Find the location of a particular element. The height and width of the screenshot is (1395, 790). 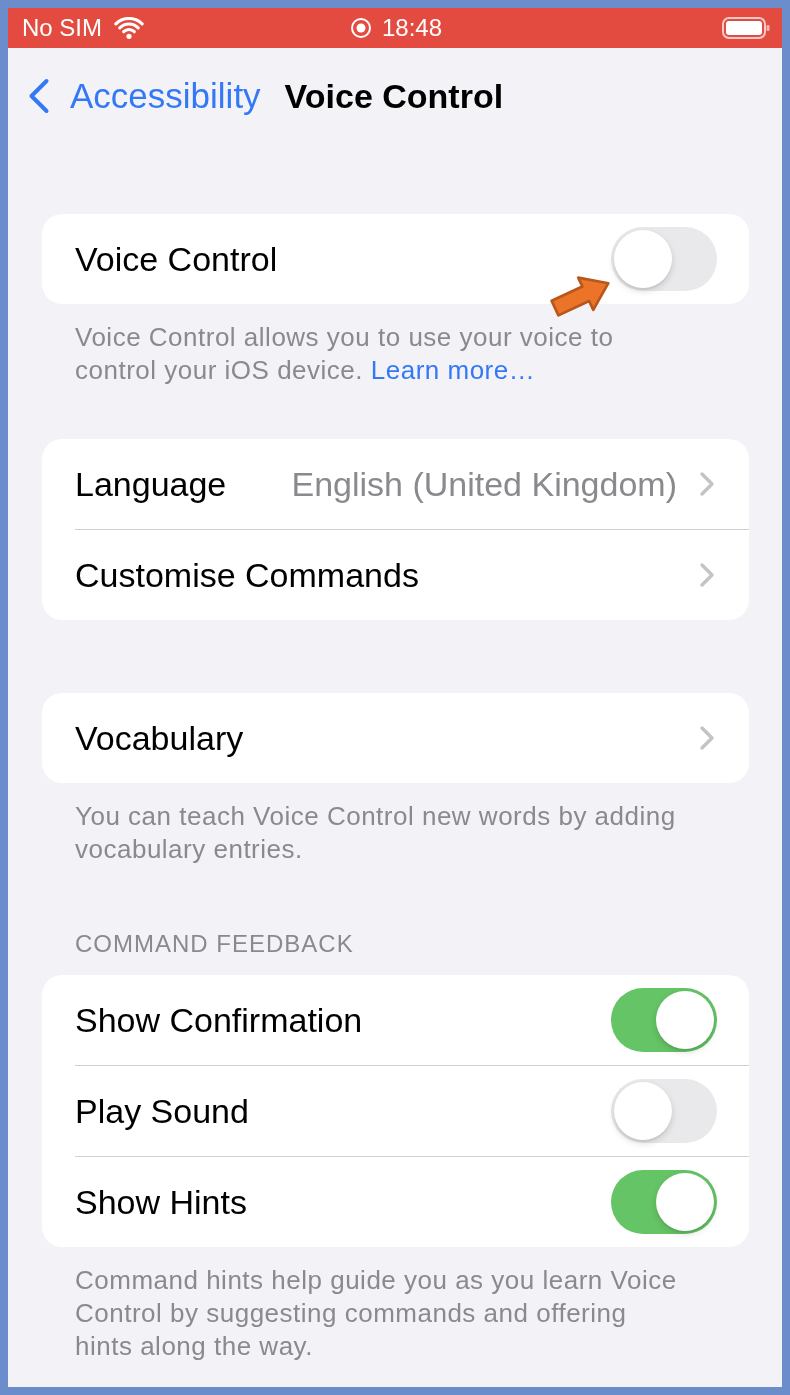

battery-icon is located at coordinates (746, 28).